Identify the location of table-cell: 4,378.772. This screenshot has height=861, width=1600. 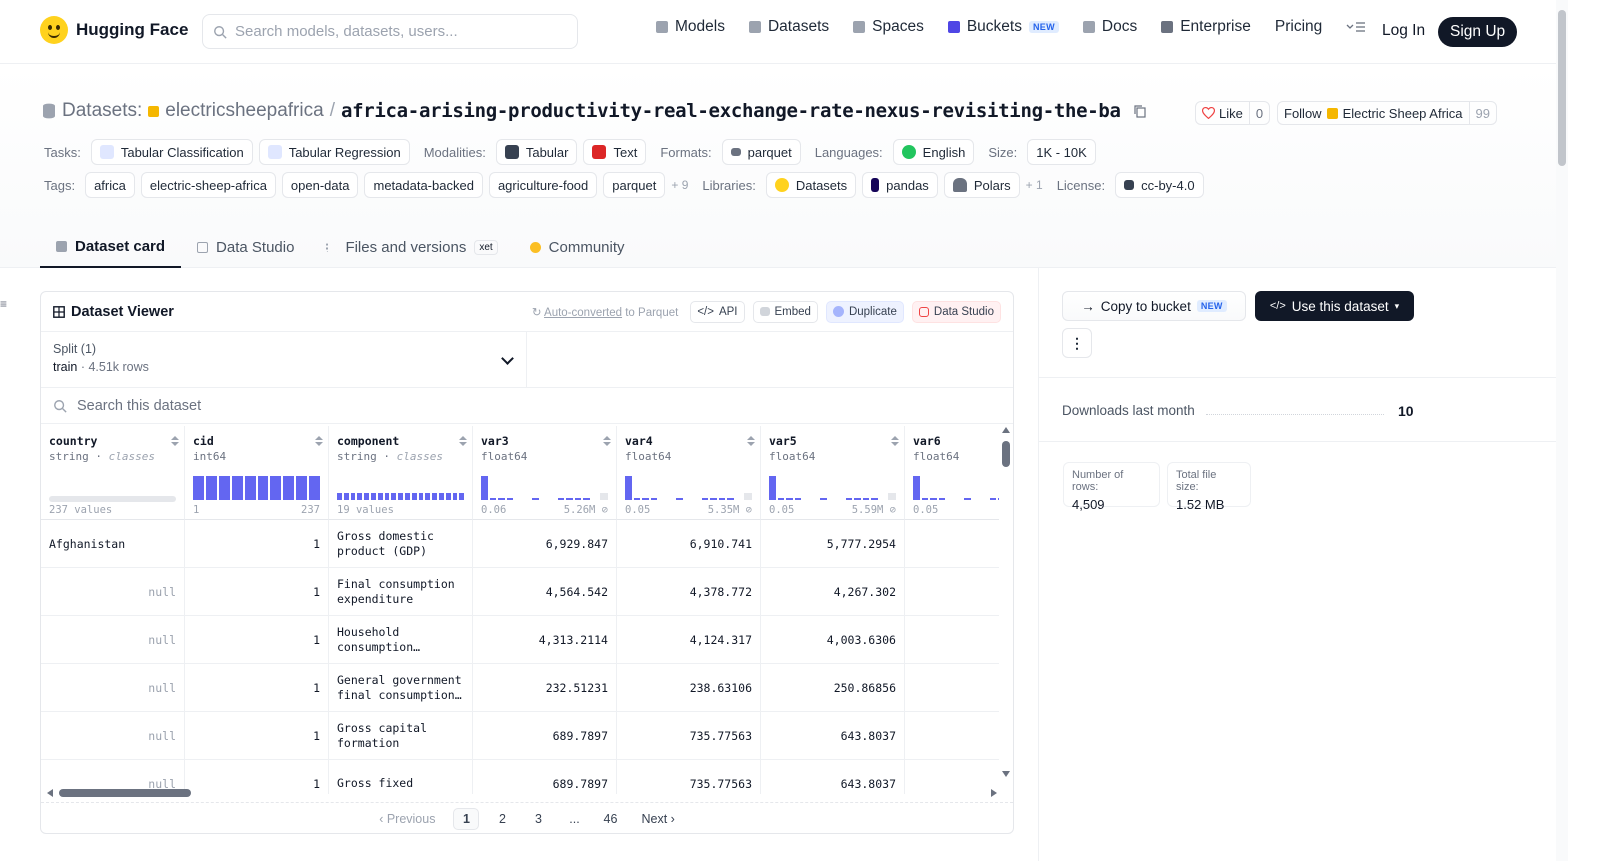
(689, 592).